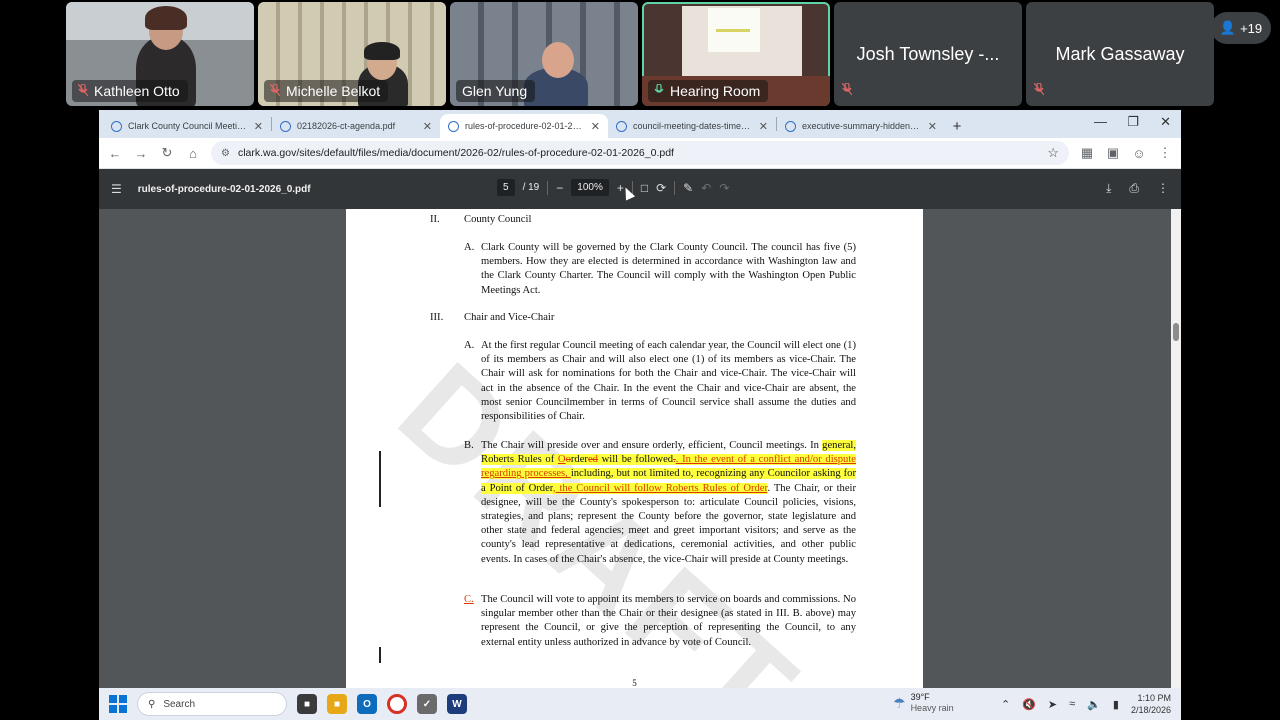 The width and height of the screenshot is (1280, 720). I want to click on highlighted-text: rder, so click(579, 460).